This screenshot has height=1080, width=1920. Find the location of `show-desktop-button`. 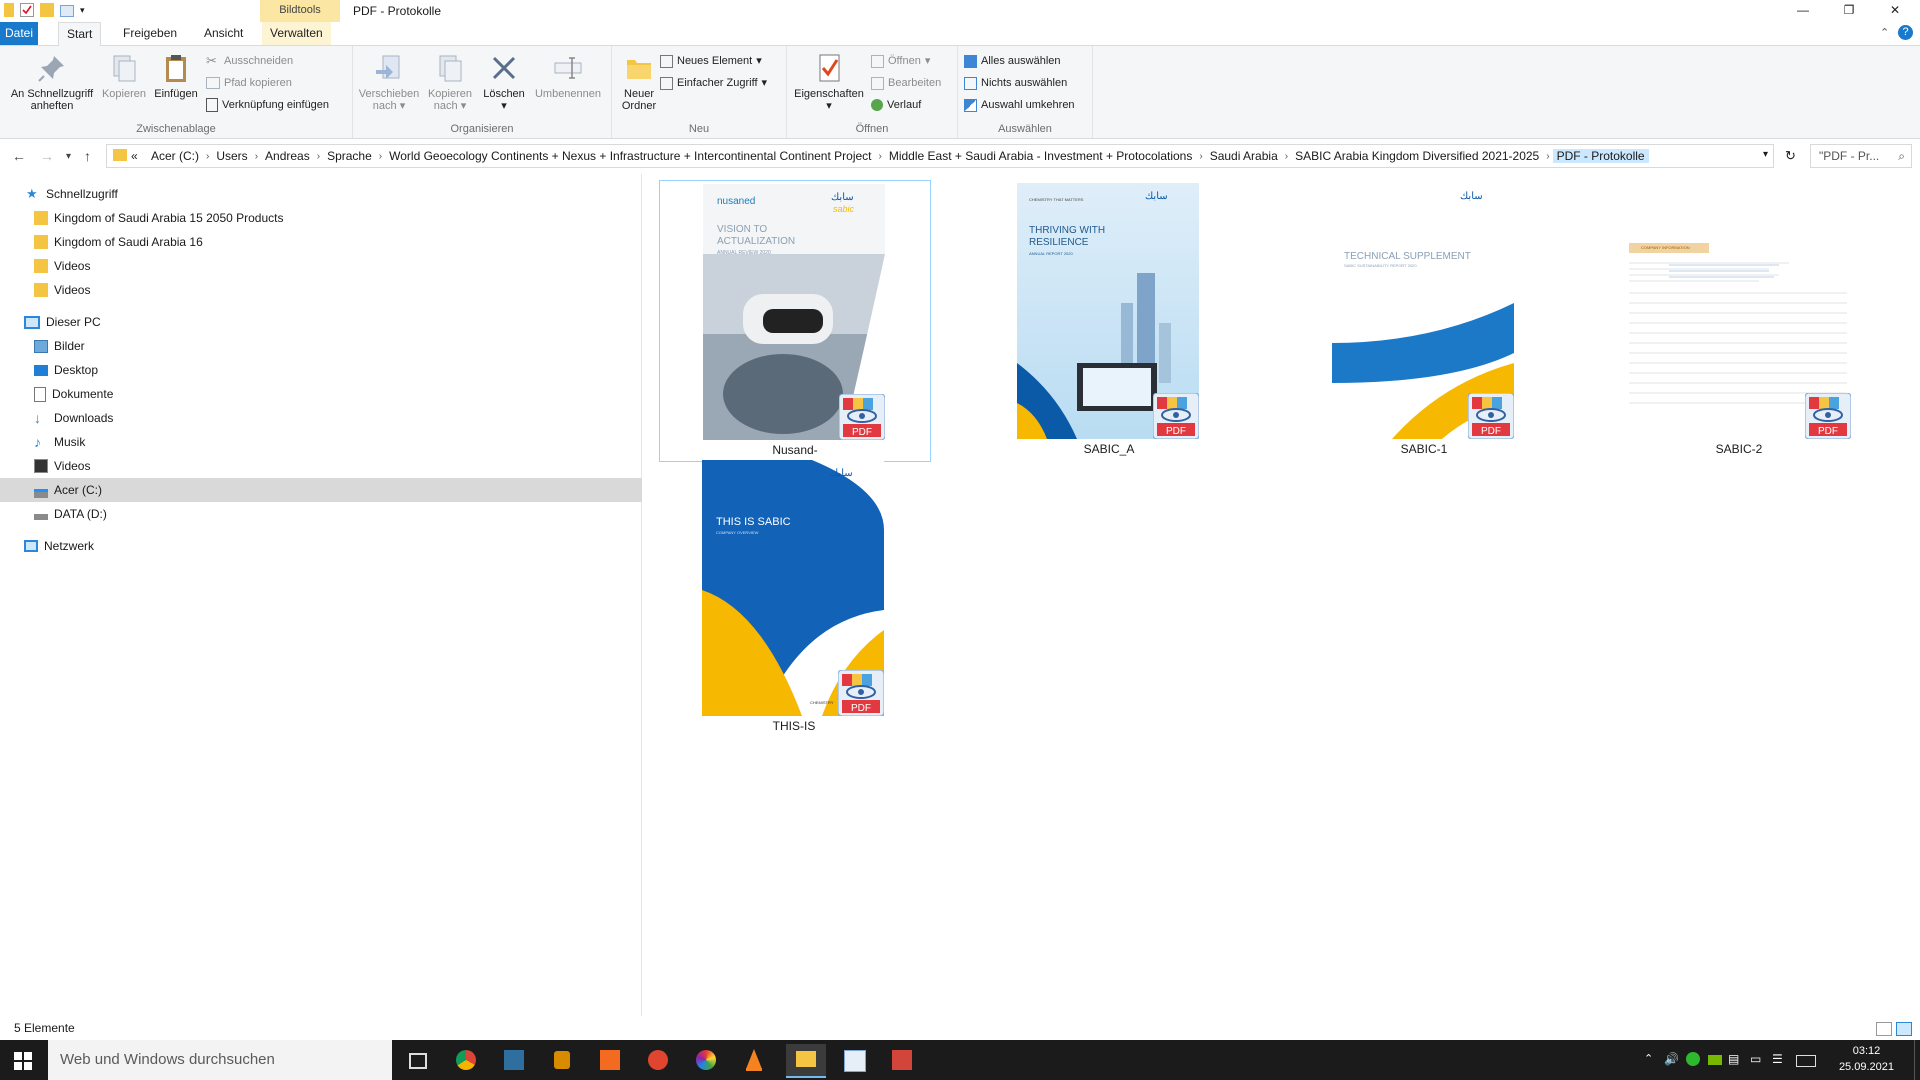

show-desktop-button is located at coordinates (1917, 1060).